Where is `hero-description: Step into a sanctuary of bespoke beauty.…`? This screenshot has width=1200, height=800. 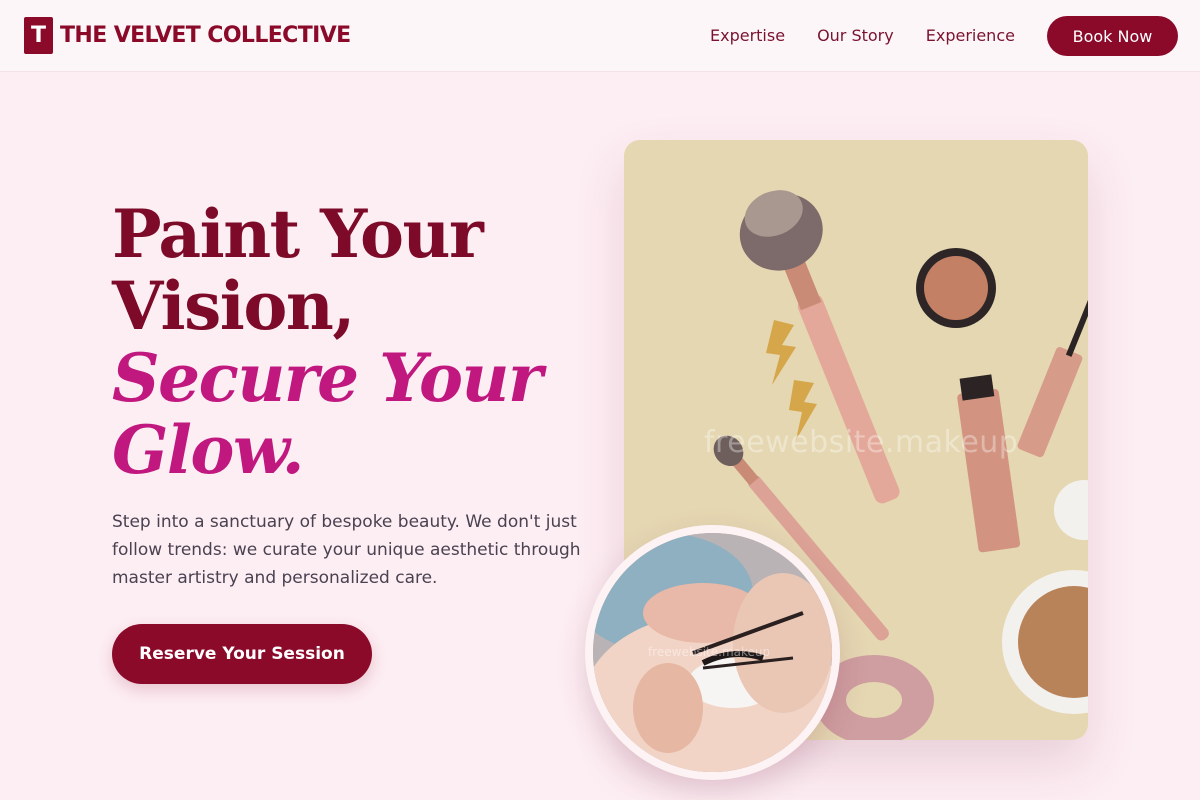
hero-description: Step into a sanctuary of bespoke beauty.… is located at coordinates (346, 550).